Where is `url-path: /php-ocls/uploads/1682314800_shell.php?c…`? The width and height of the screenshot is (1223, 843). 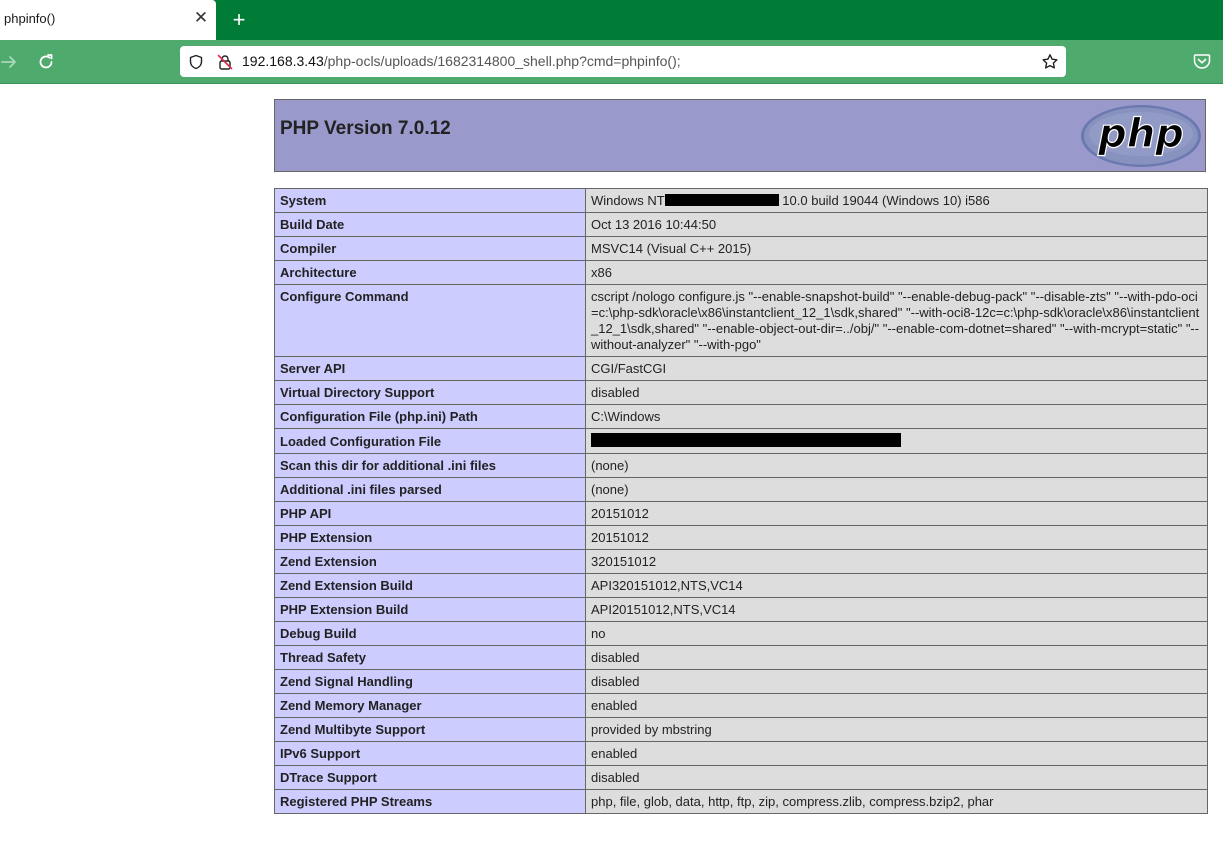
url-path: /php-ocls/uploads/1682314800_shell.php?c… is located at coordinates (502, 61).